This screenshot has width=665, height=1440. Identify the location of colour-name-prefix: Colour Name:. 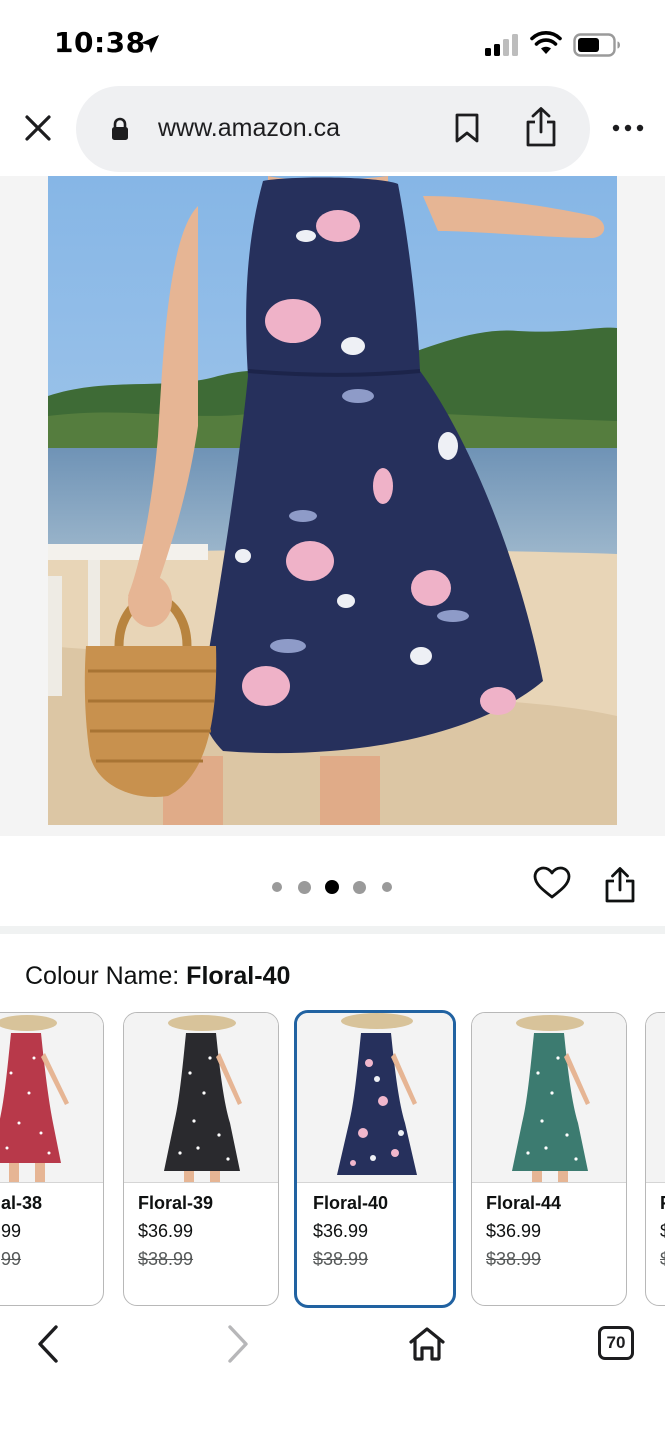
(106, 976).